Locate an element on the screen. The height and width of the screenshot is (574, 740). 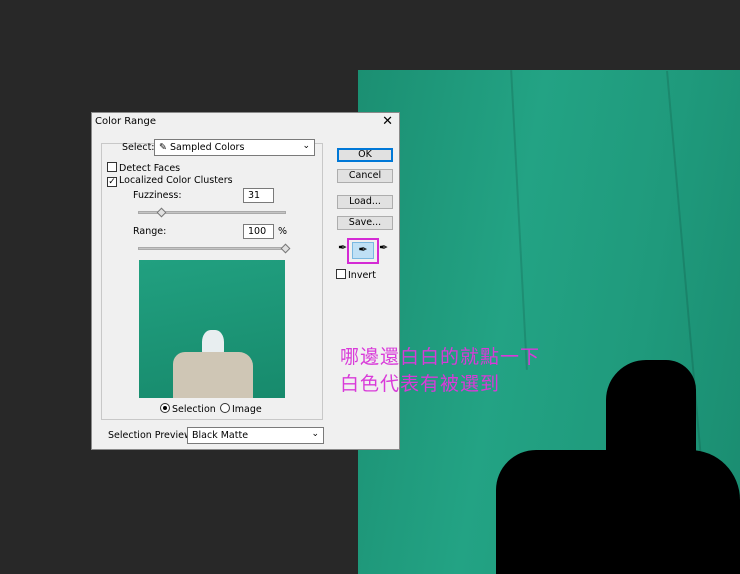
selection-preview-image is located at coordinates (212, 329).